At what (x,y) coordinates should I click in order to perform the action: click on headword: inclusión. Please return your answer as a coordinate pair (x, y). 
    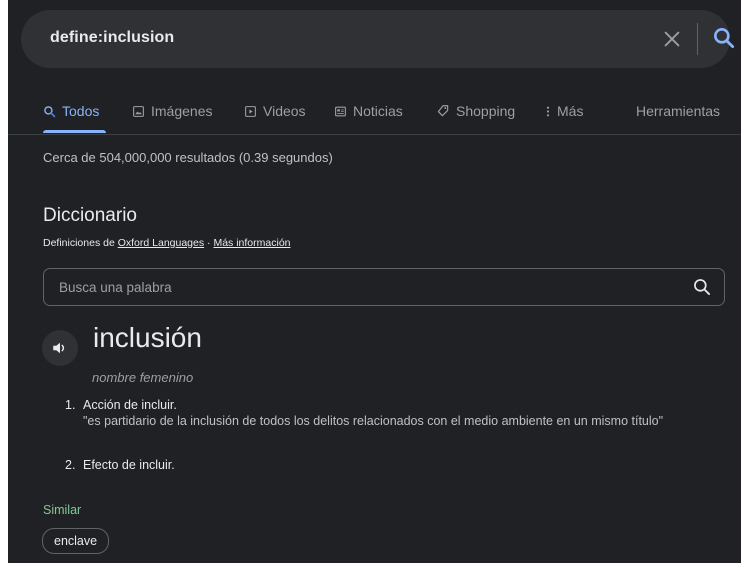
    Looking at the image, I should click on (147, 337).